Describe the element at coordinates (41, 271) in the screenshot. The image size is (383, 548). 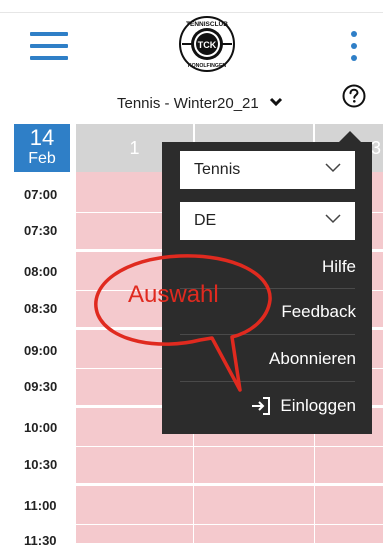
I see `time-label: 08:00` at that location.